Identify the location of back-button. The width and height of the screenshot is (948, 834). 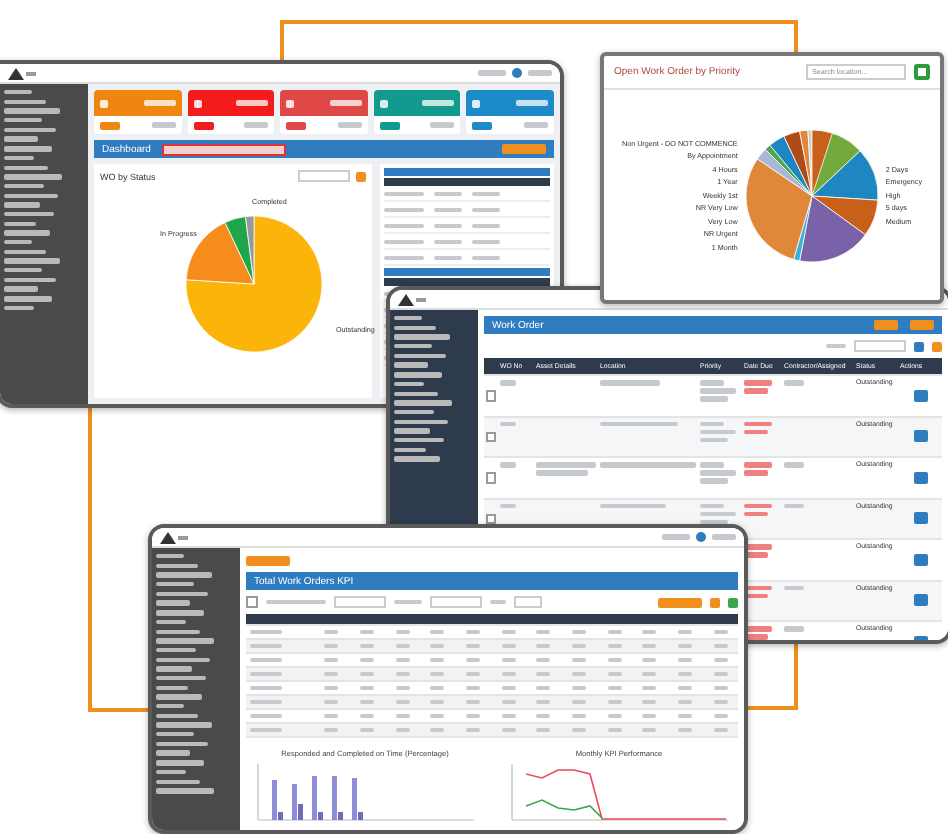
(268, 560).